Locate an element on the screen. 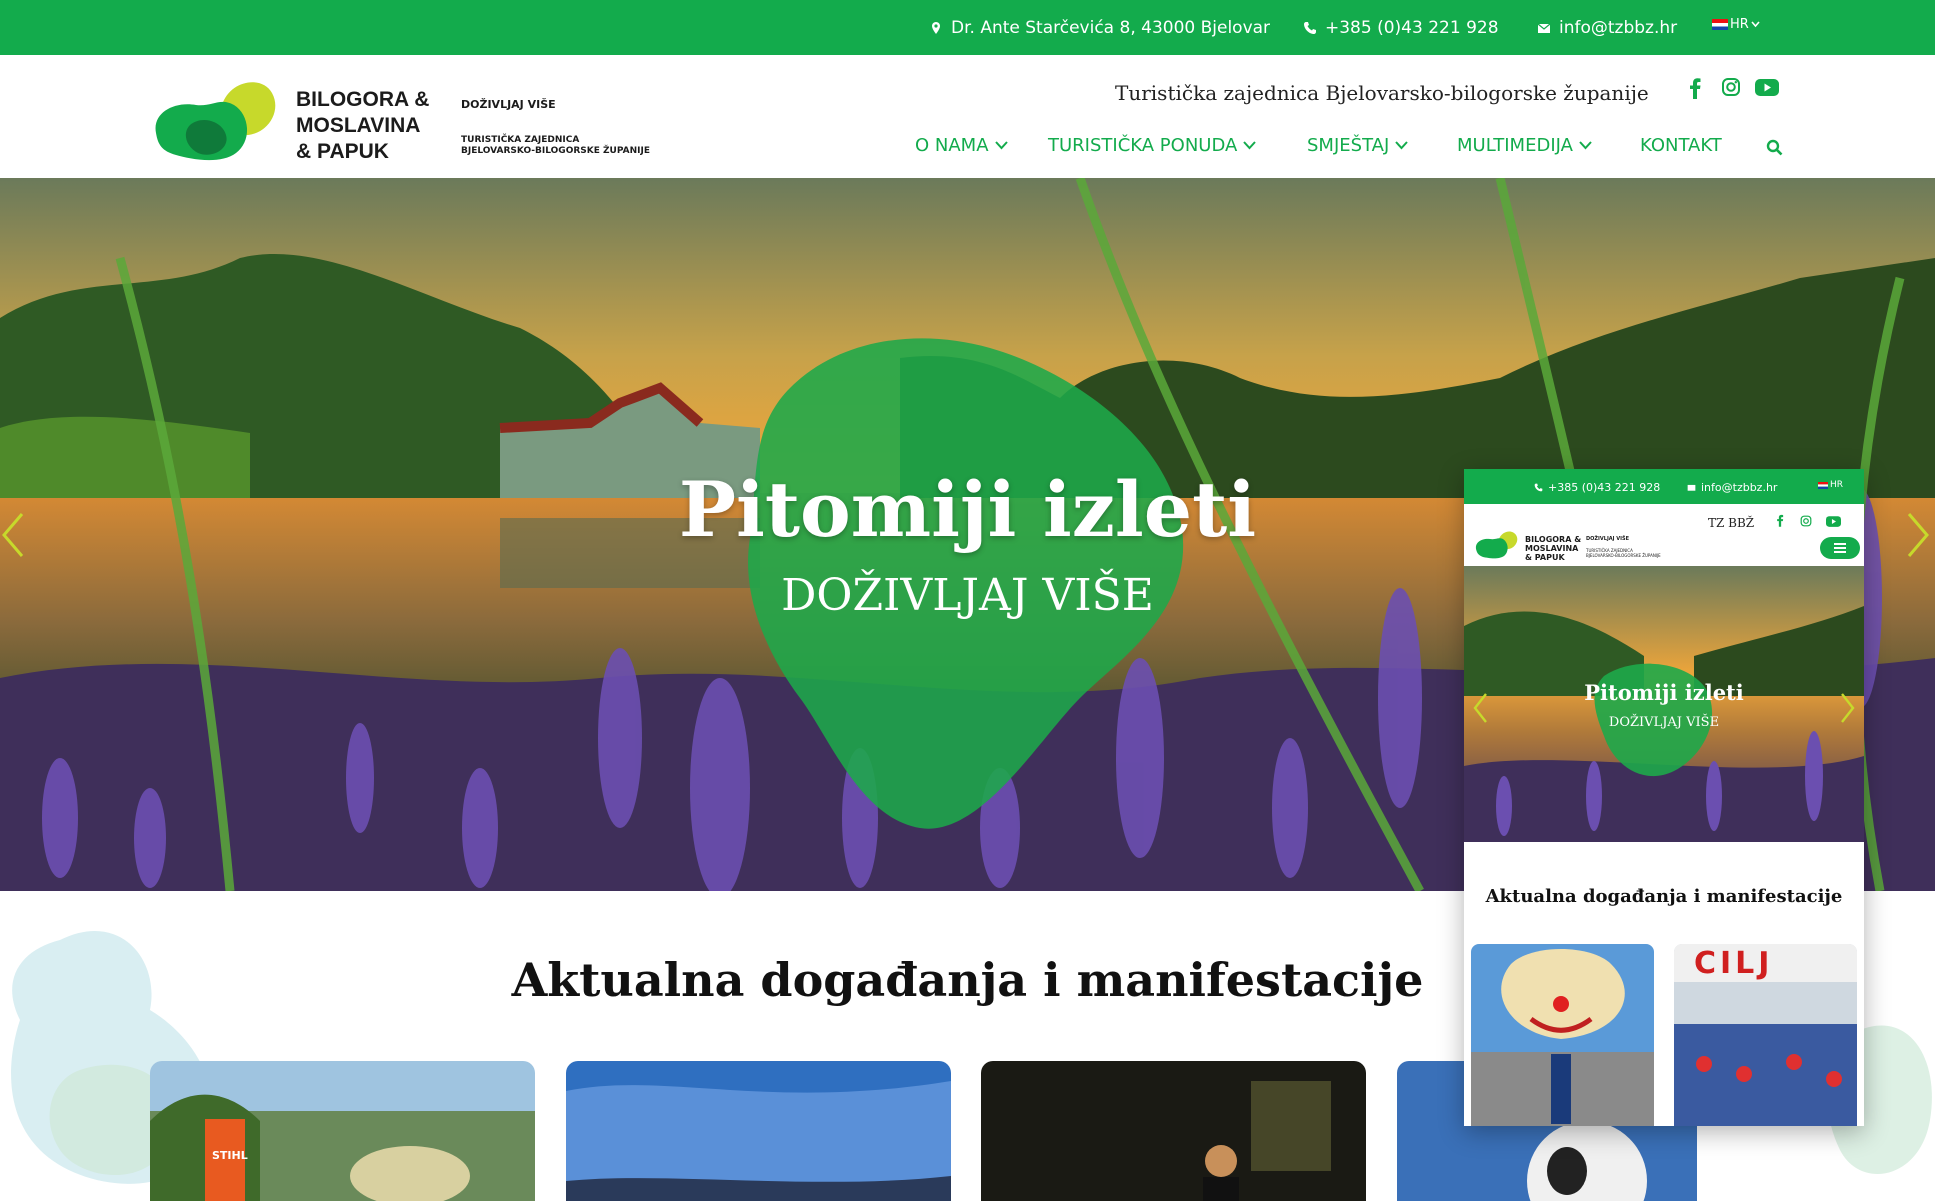 This screenshot has width=1935, height=1201. search-icon is located at coordinates (1774, 147).